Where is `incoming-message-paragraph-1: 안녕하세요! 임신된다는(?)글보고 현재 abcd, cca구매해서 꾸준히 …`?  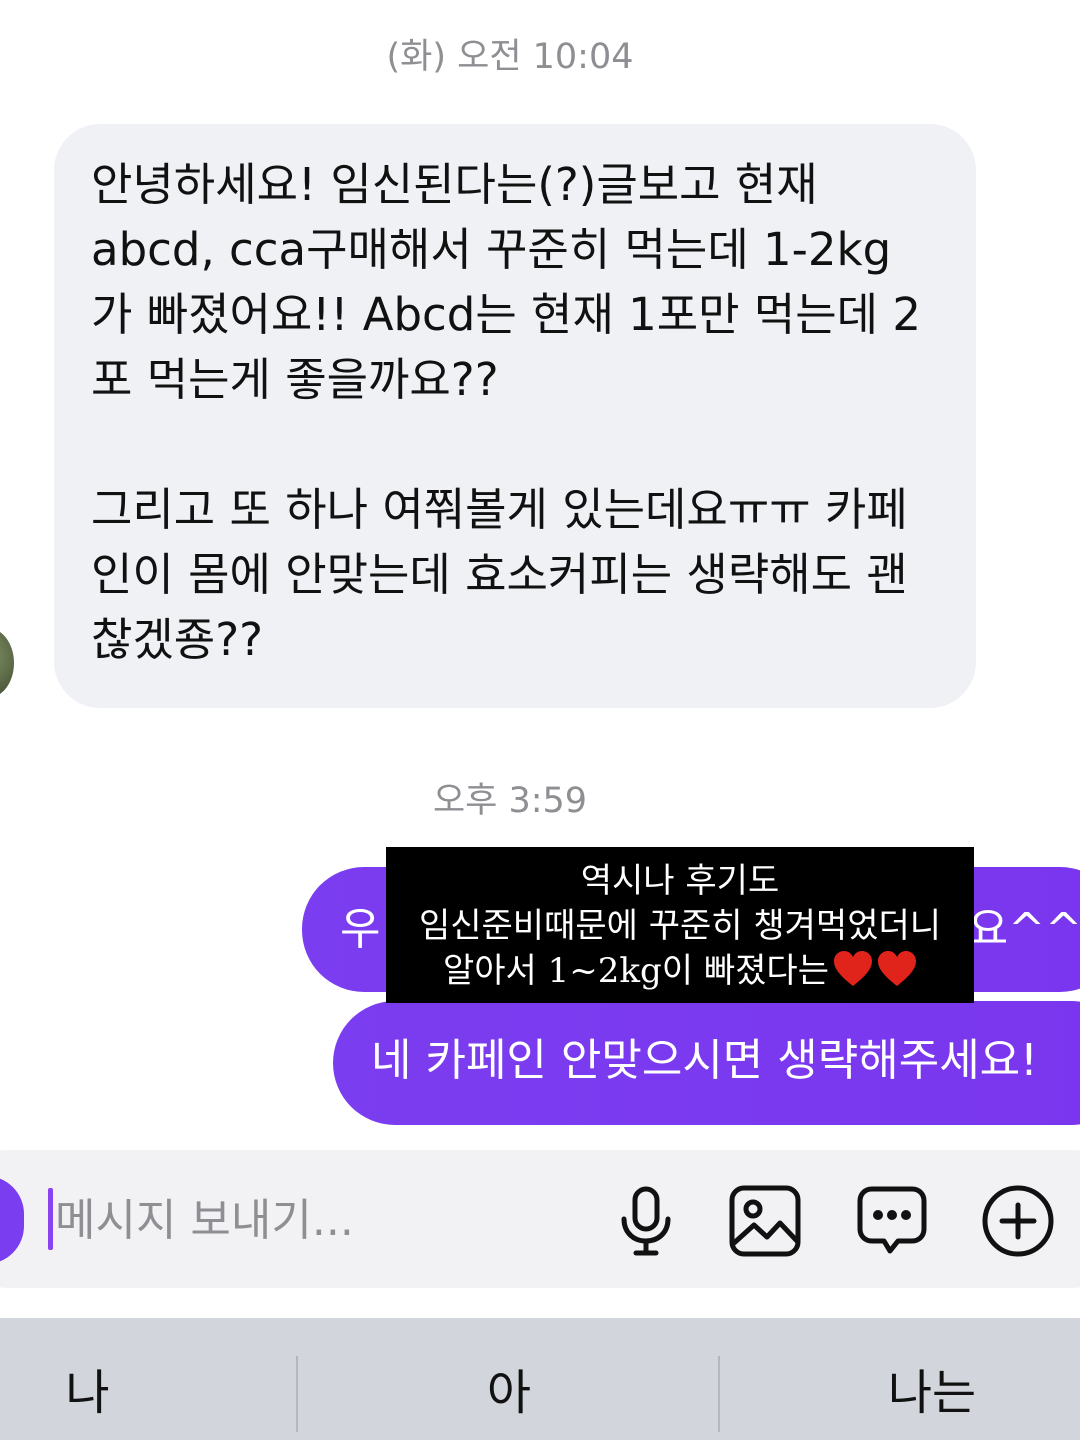
incoming-message-paragraph-1: 안녕하세요! 임신된다는(?)글보고 현재 abcd, cca구매해서 꾸준히 … is located at coordinates (506, 282).